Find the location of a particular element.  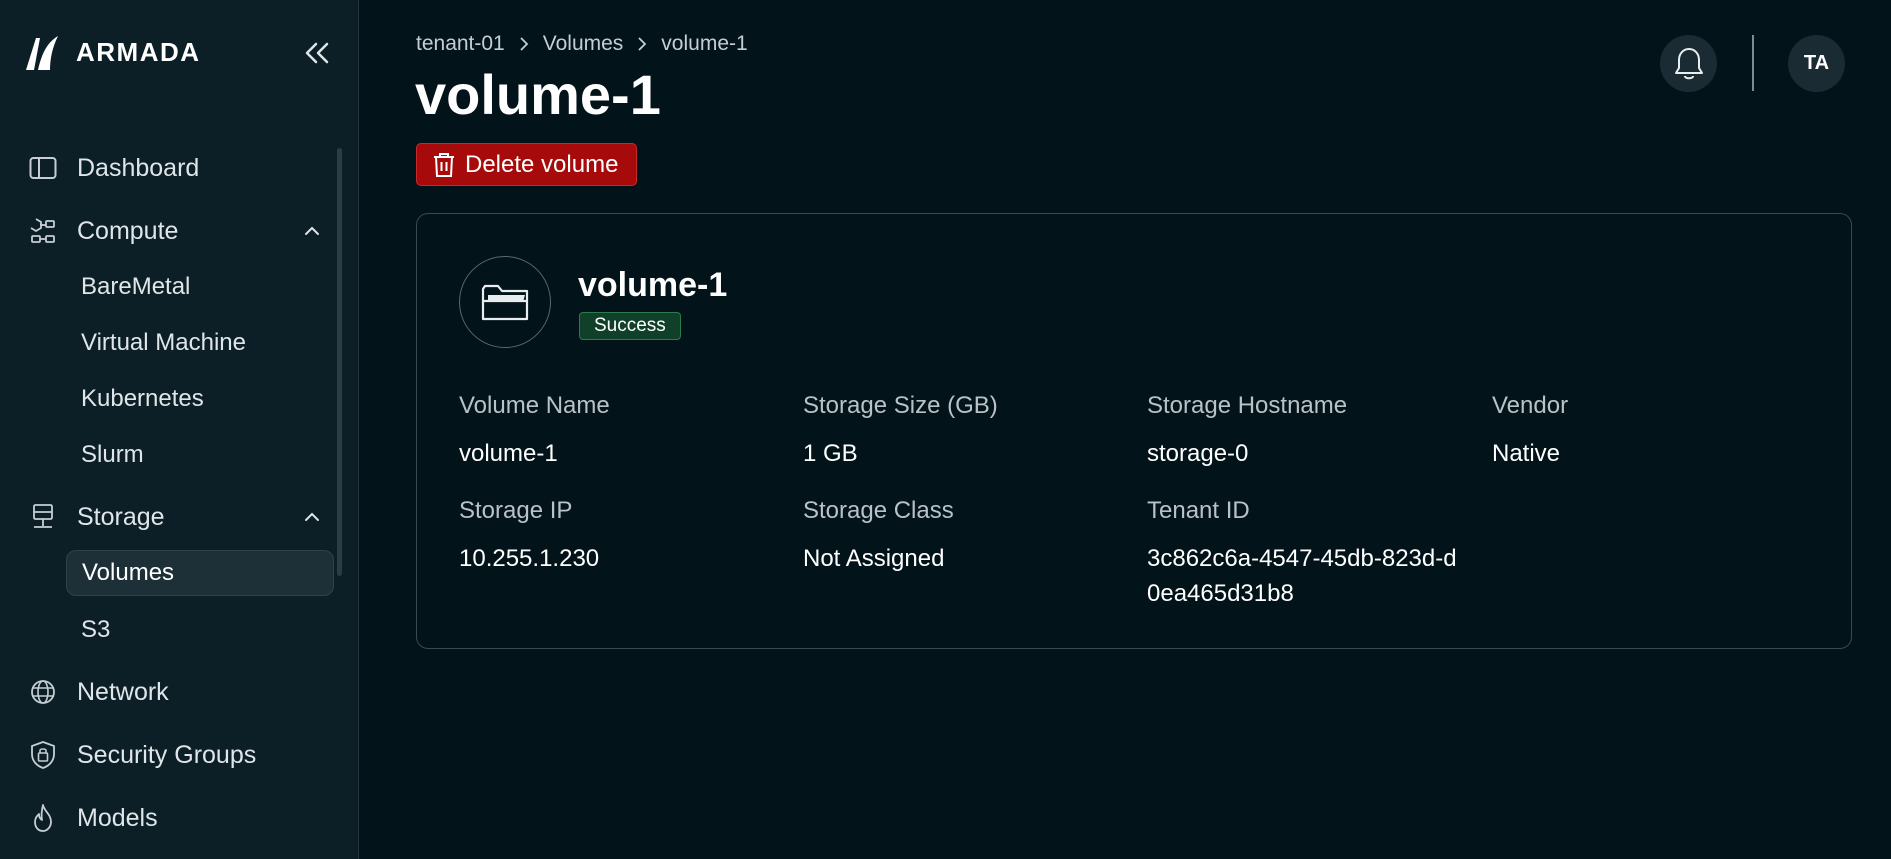

storage-server-icon is located at coordinates (43, 517).